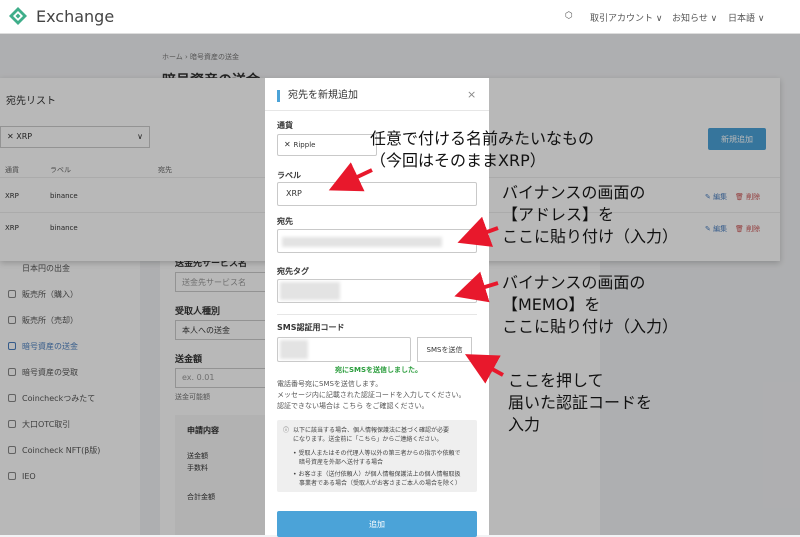  Describe the element at coordinates (482, 138) in the screenshot. I see `annotation-line: 任意で付ける名前みたいなもの` at that location.